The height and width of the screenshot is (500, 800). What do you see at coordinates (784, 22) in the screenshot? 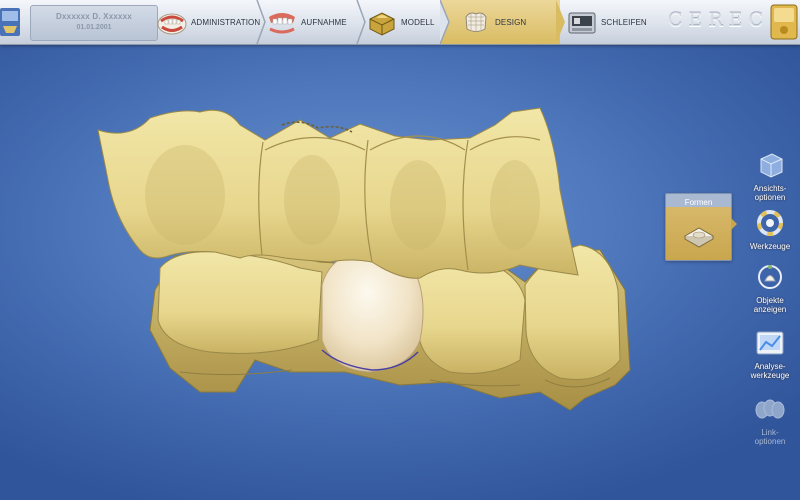
I see `help-icon` at bounding box center [784, 22].